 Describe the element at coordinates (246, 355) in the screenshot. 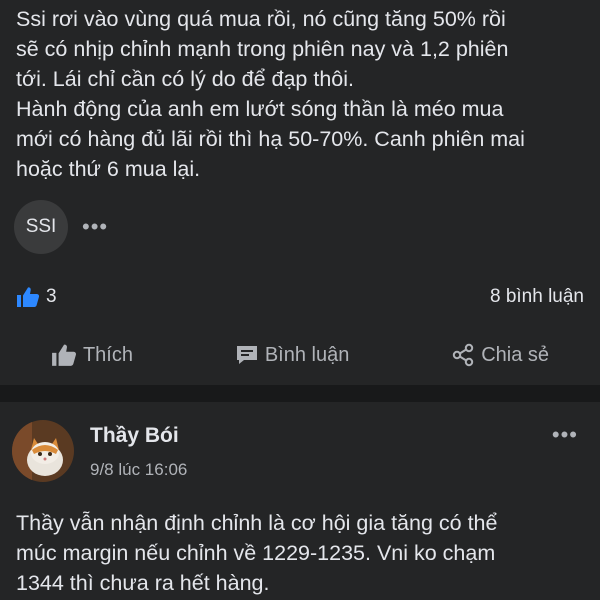

I see `comment-icon` at that location.